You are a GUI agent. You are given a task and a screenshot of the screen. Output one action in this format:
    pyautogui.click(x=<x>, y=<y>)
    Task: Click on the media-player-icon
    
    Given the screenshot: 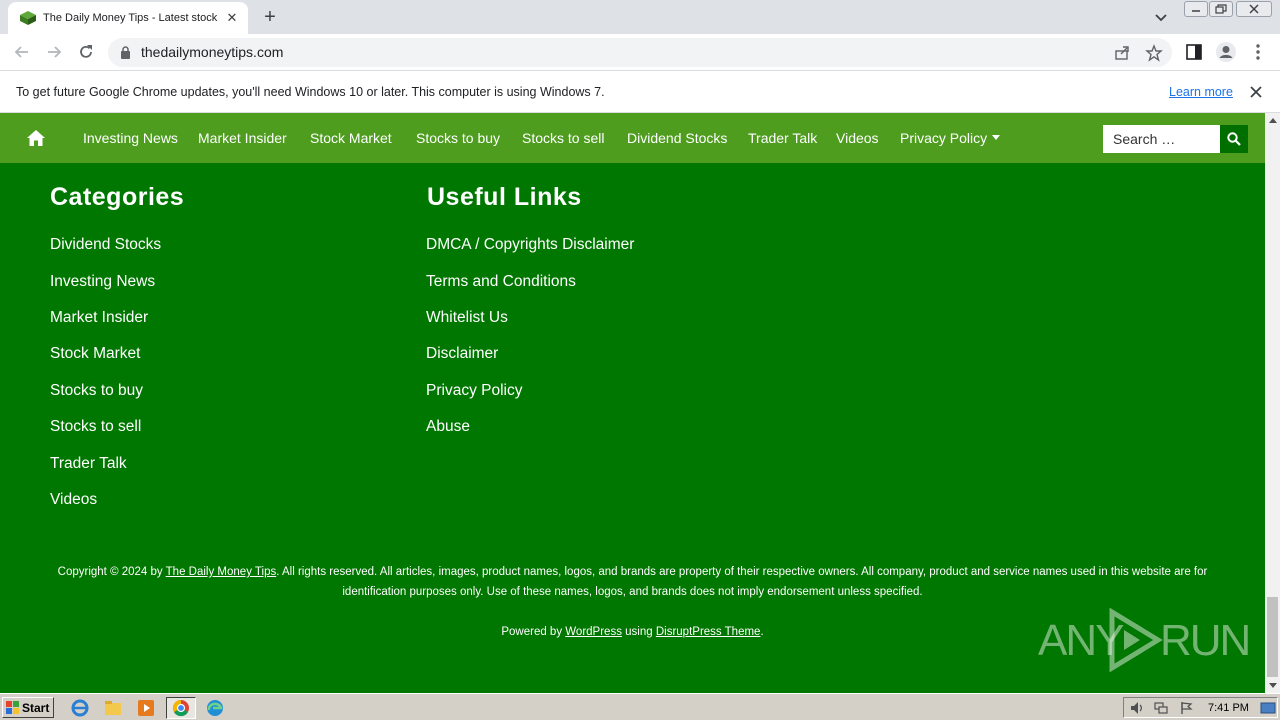 What is the action you would take?
    pyautogui.click(x=146, y=708)
    